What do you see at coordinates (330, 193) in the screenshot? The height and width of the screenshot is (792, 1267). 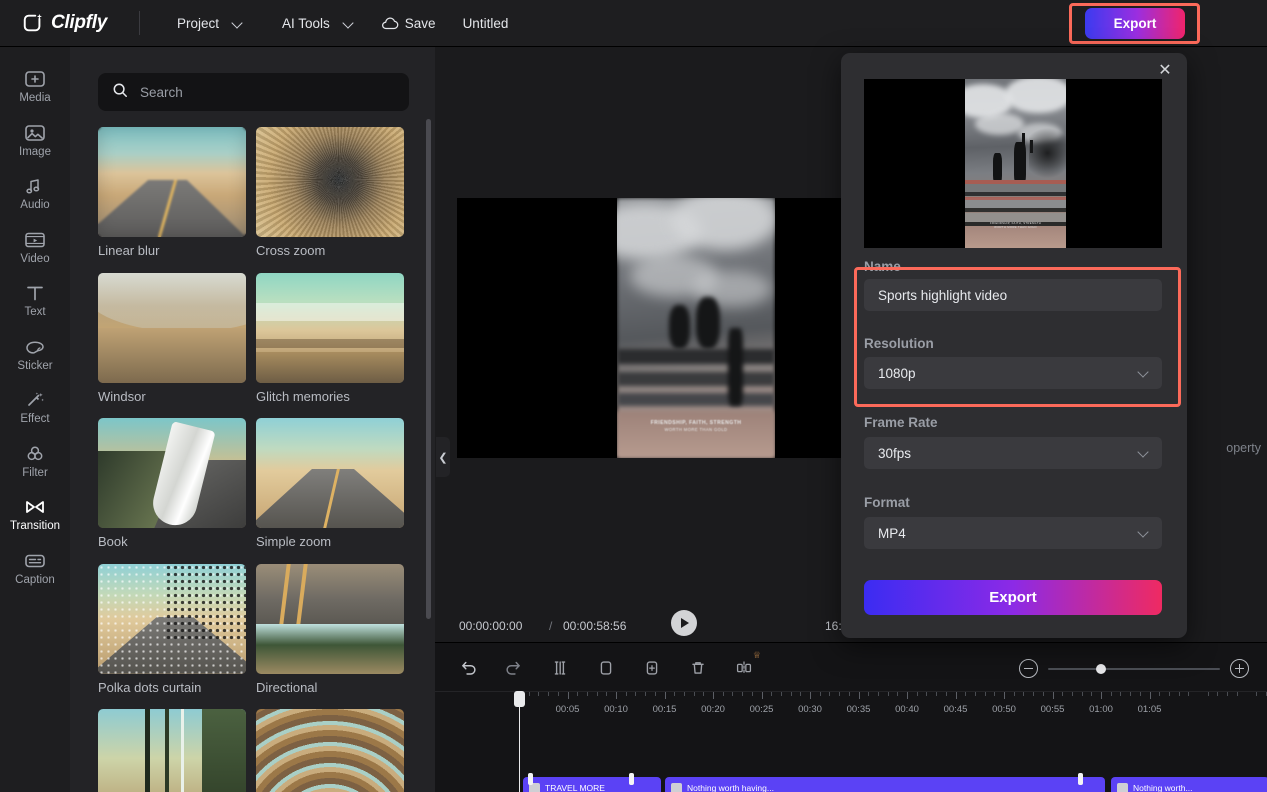 I see `transition-card-cross-zoom: Cross zoom` at bounding box center [330, 193].